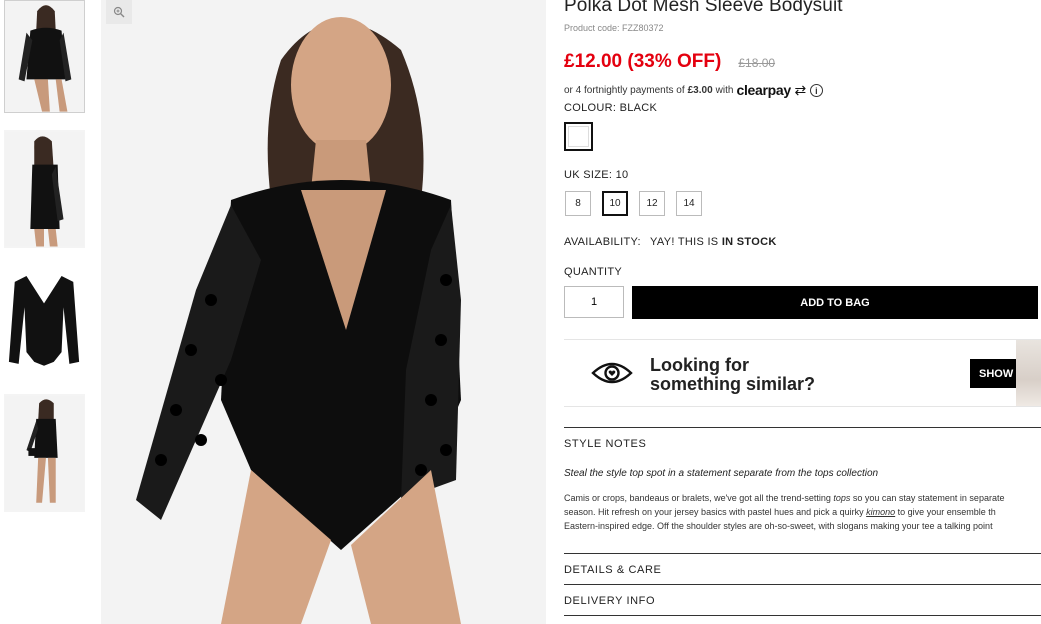 The image size is (1041, 624). I want to click on zoom-icon, so click(119, 12).